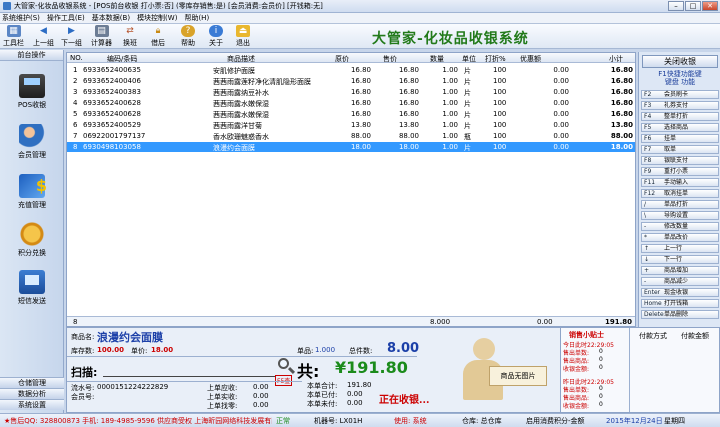  I want to click on upper-change-label: 上单找零:, so click(222, 406).